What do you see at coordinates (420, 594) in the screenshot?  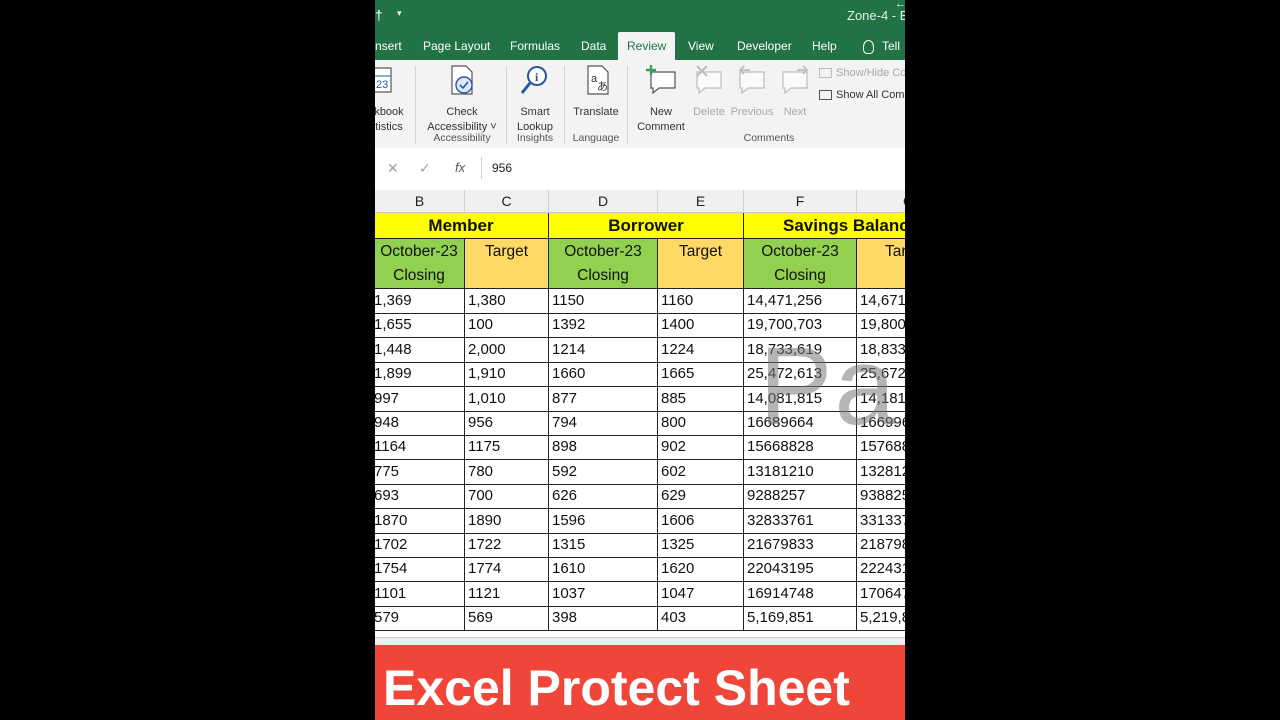 I see `cell-b: 1101` at bounding box center [420, 594].